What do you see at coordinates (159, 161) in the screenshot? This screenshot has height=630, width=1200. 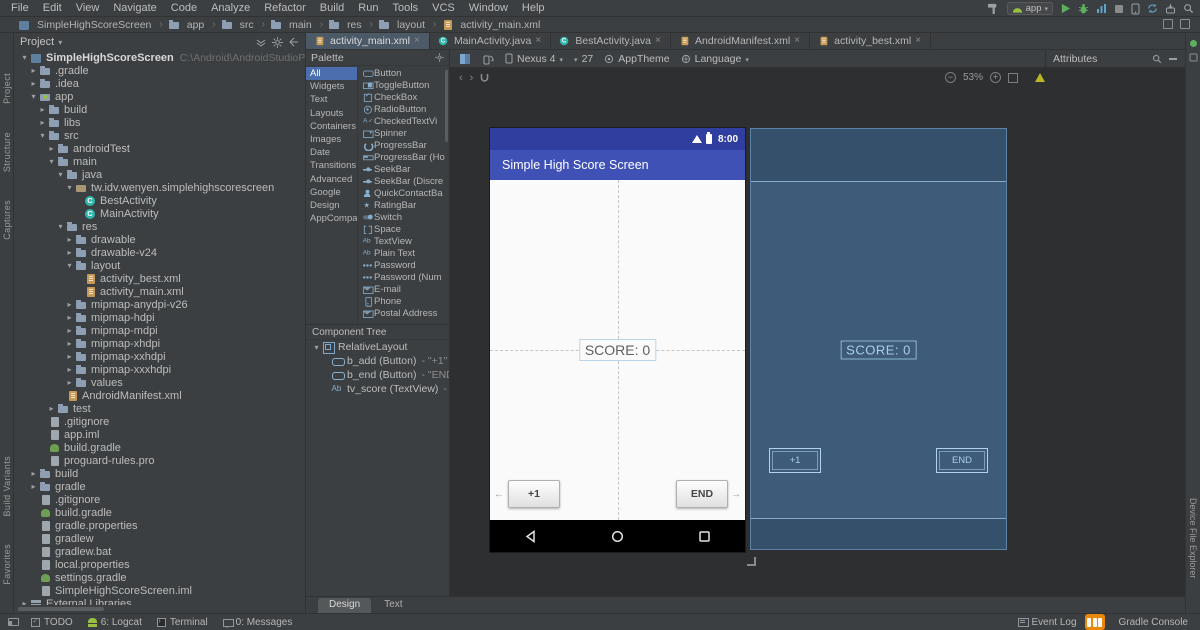 I see `project-tree-item: main` at bounding box center [159, 161].